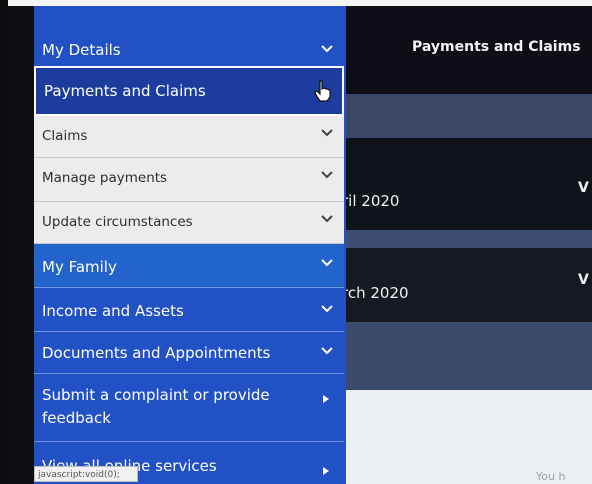 This screenshot has height=484, width=592. What do you see at coordinates (551, 476) in the screenshot?
I see `info-panel-text: You h` at bounding box center [551, 476].